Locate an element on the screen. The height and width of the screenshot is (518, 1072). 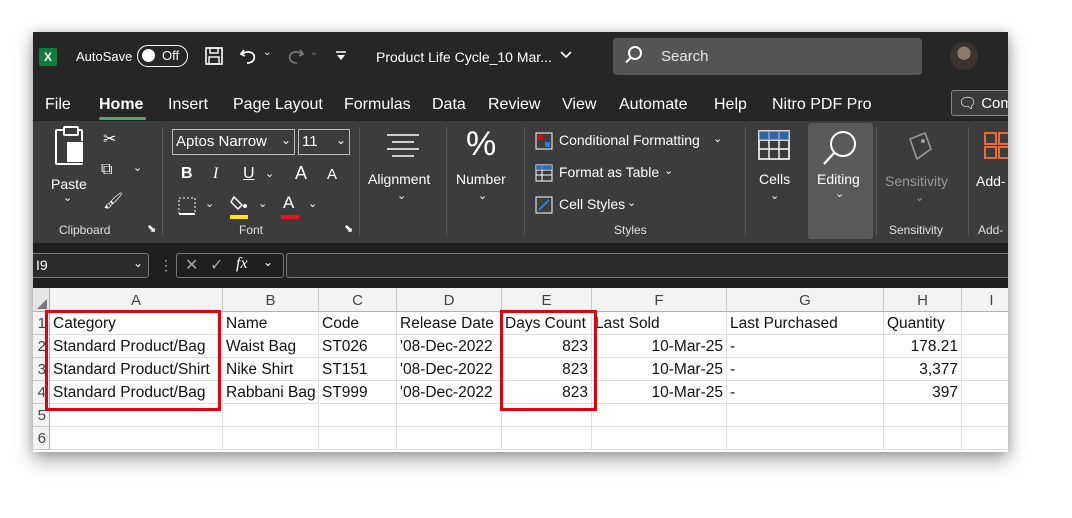
column-header-f: F is located at coordinates (659, 300).